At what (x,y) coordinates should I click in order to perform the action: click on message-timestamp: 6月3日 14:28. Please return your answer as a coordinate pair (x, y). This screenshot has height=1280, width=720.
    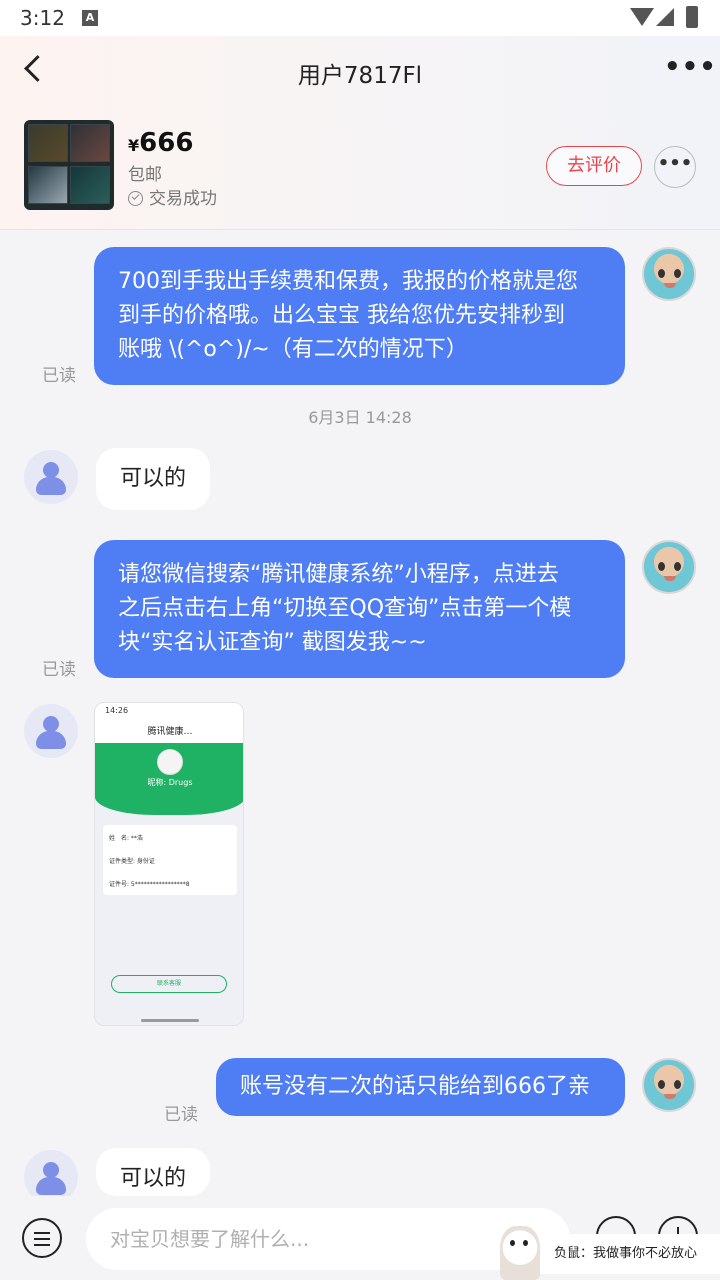
    Looking at the image, I should click on (360, 417).